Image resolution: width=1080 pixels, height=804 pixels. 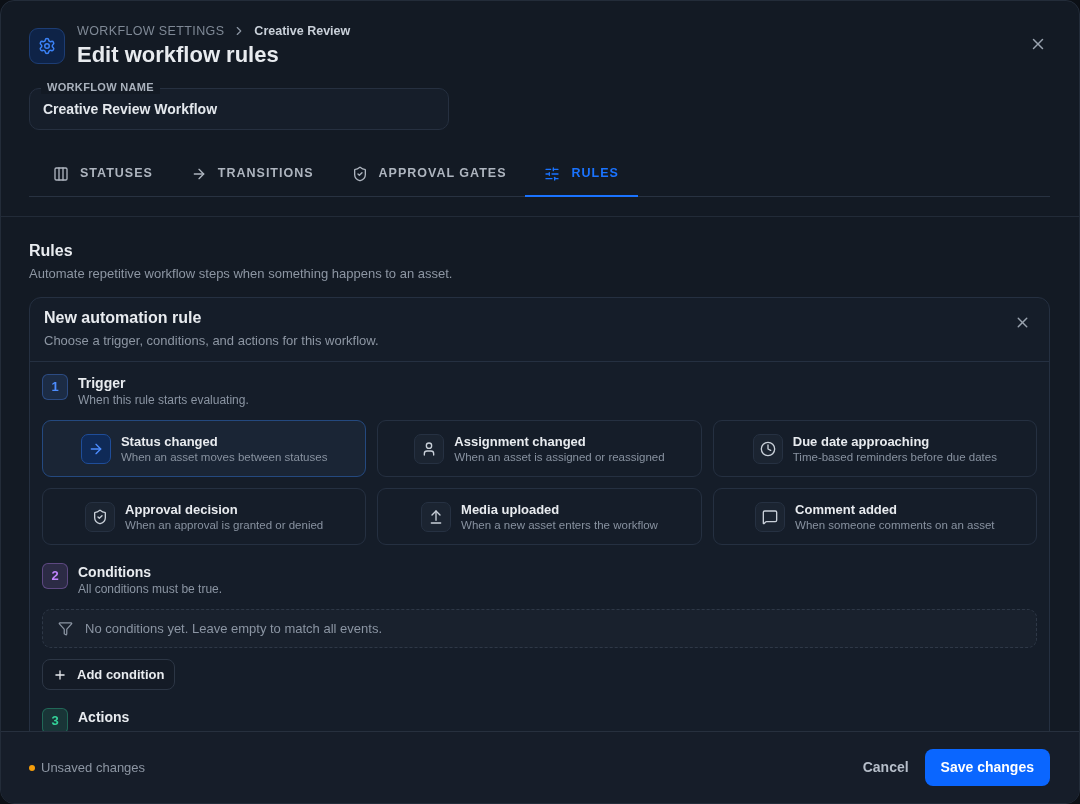 What do you see at coordinates (302, 31) in the screenshot?
I see `breadcrumb-current: Creative Review` at bounding box center [302, 31].